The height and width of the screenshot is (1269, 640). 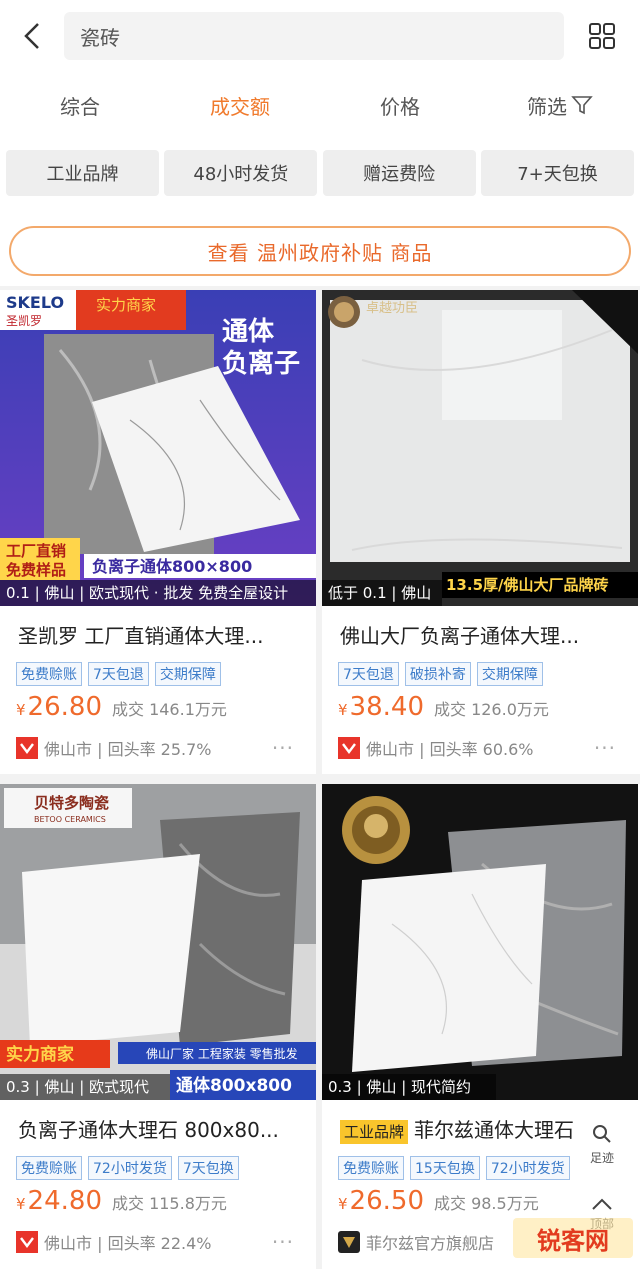 I want to click on service-tags: 7天包退 破损补寄 交期保障, so click(x=440, y=674).